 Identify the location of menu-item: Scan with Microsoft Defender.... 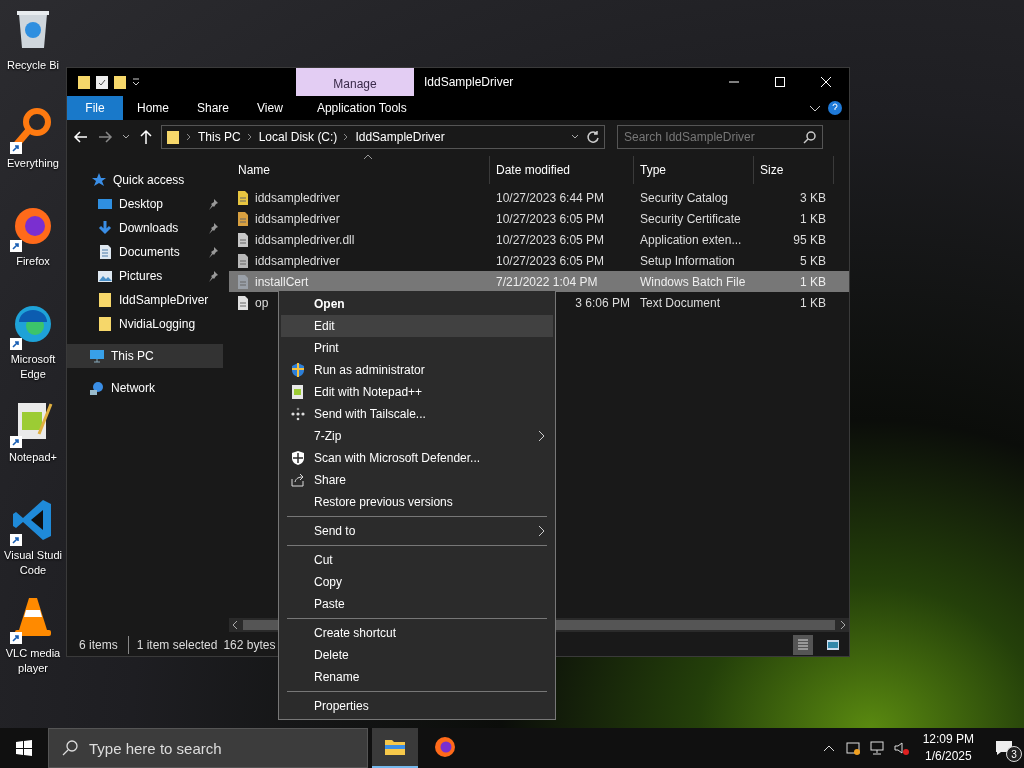
(417, 458).